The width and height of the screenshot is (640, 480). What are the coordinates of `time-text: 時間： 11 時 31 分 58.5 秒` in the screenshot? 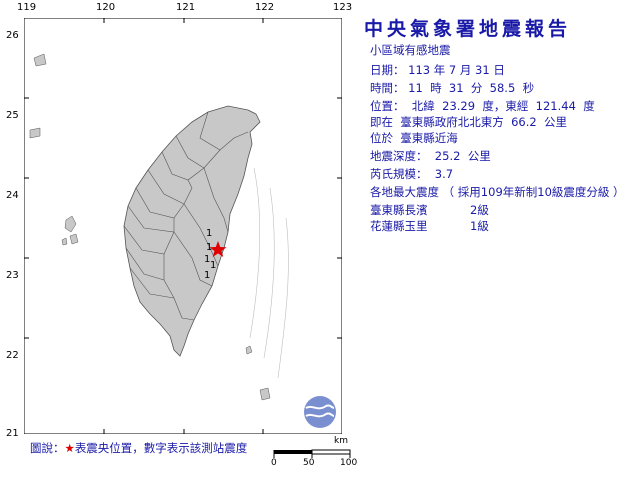 It's located at (452, 88).